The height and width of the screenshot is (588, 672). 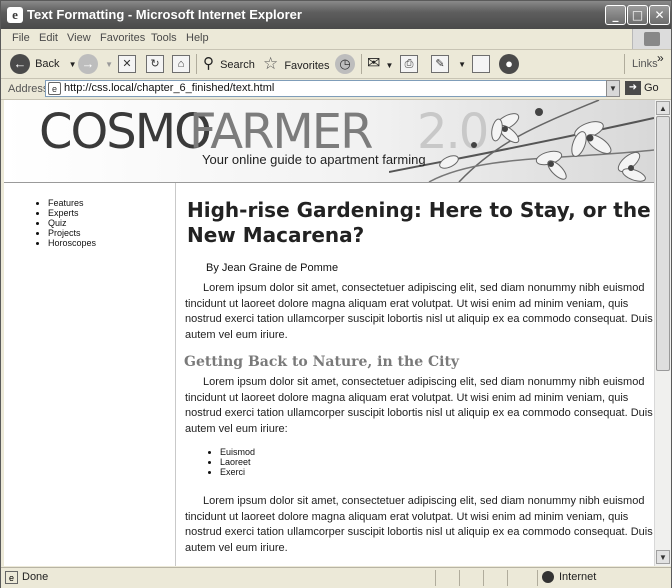 What do you see at coordinates (28, 89) in the screenshot?
I see `address-label: Address` at bounding box center [28, 89].